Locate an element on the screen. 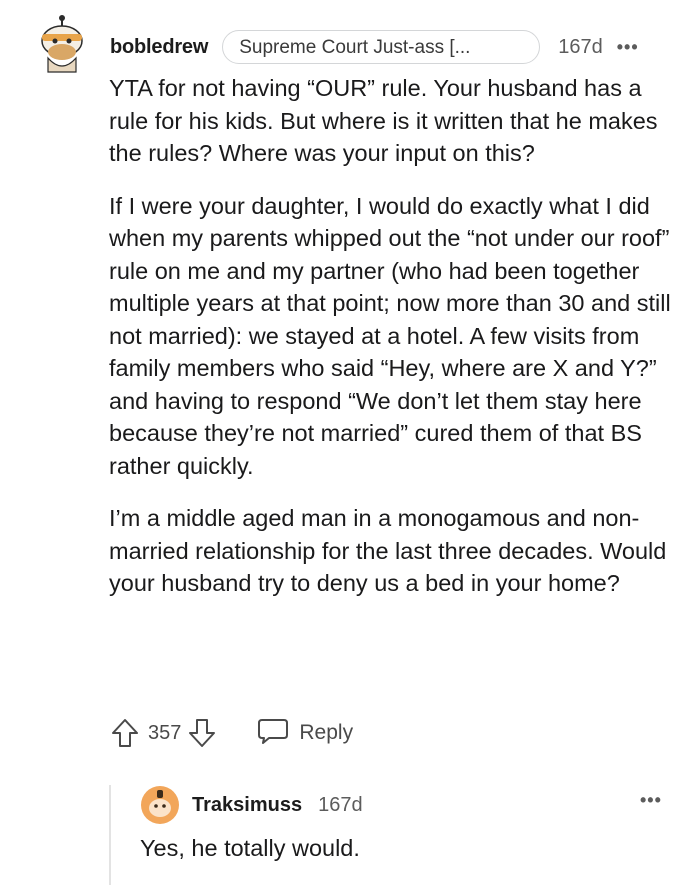 This screenshot has height=885, width=700. reply-label: Reply is located at coordinates (326, 732).